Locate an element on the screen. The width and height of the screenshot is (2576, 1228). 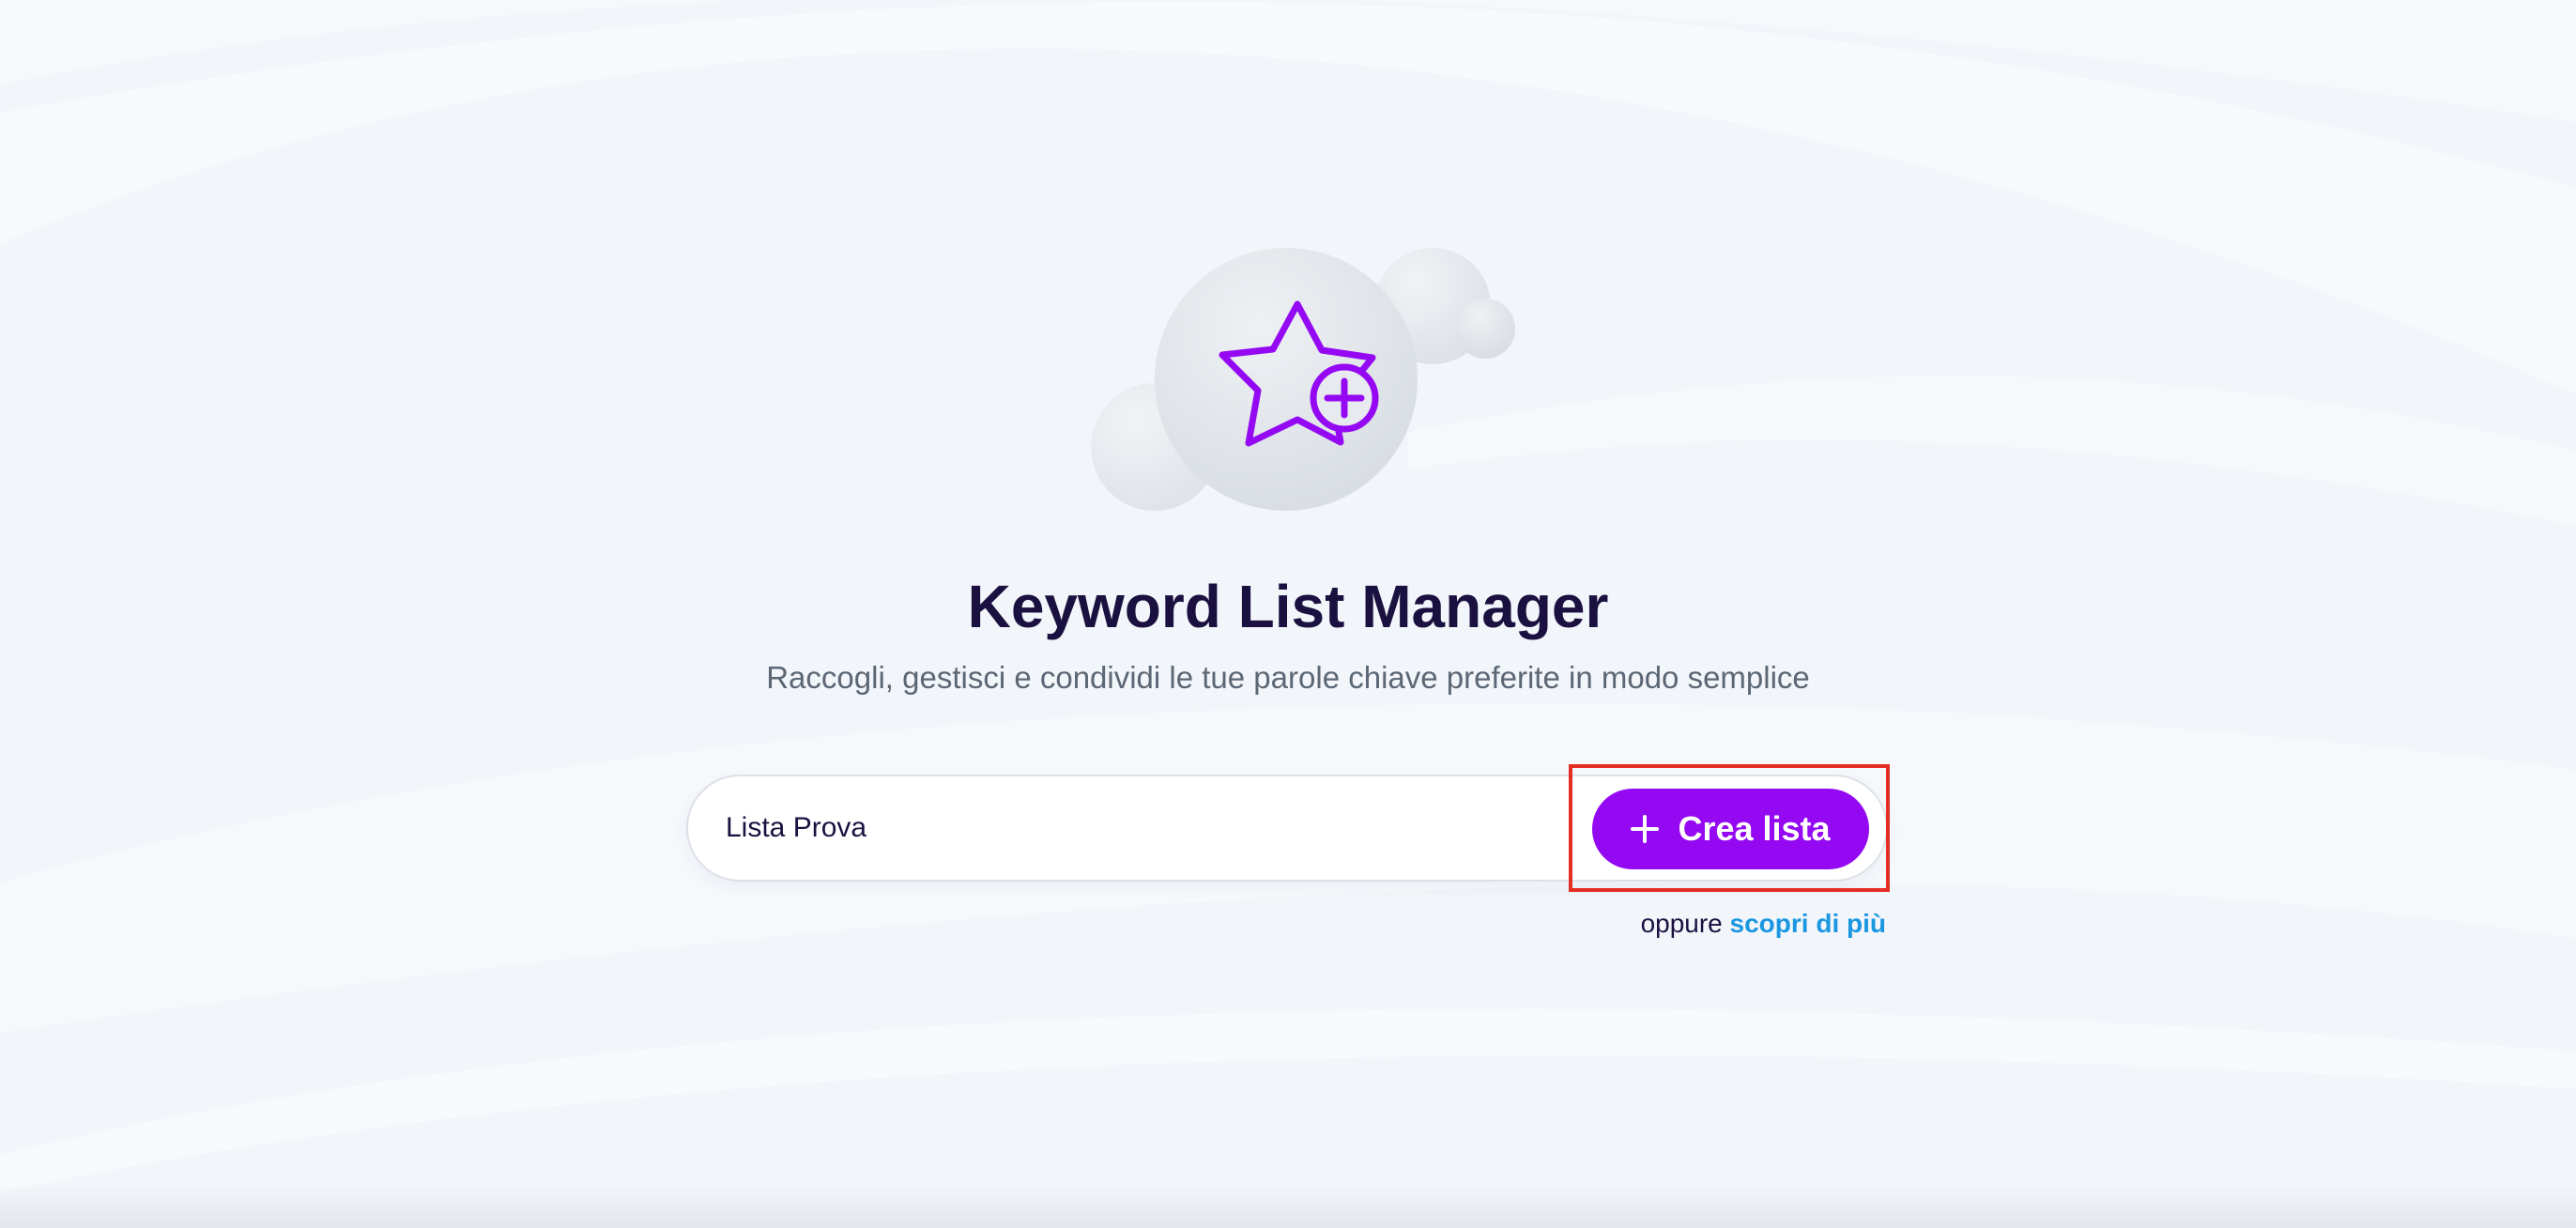
create-list-button-label: Crea lista is located at coordinates (1755, 828).